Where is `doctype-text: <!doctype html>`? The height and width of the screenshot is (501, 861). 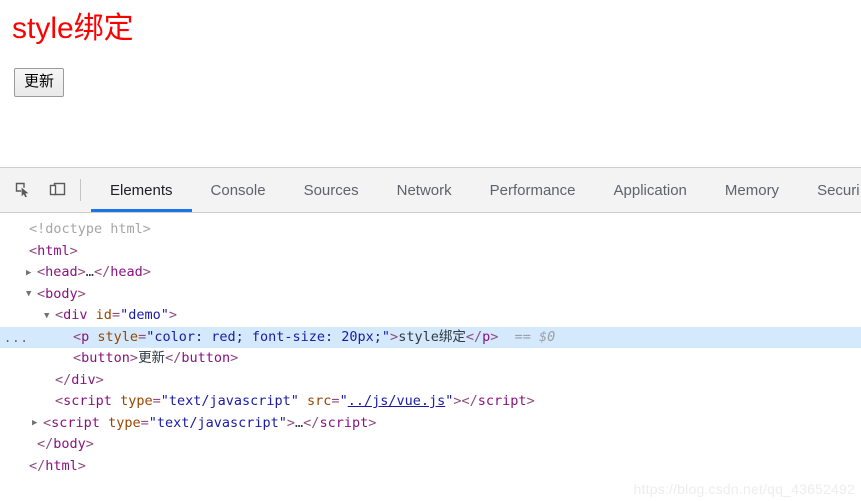
doctype-text: <!doctype html> is located at coordinates (90, 229).